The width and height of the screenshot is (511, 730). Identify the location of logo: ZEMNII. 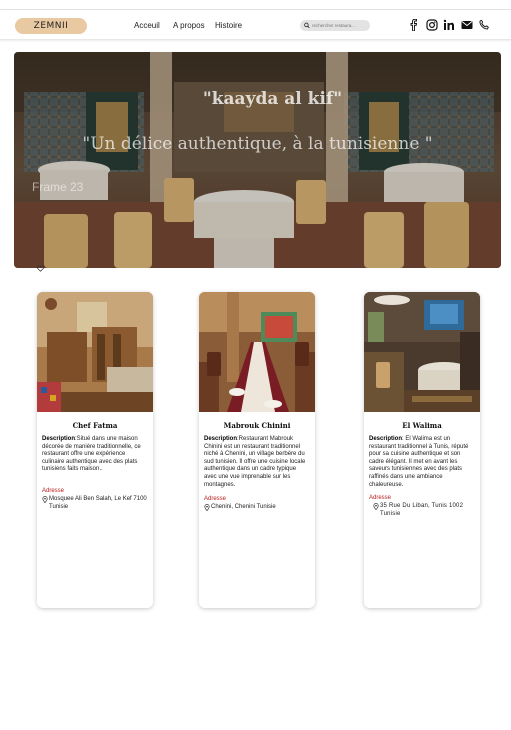
(51, 26).